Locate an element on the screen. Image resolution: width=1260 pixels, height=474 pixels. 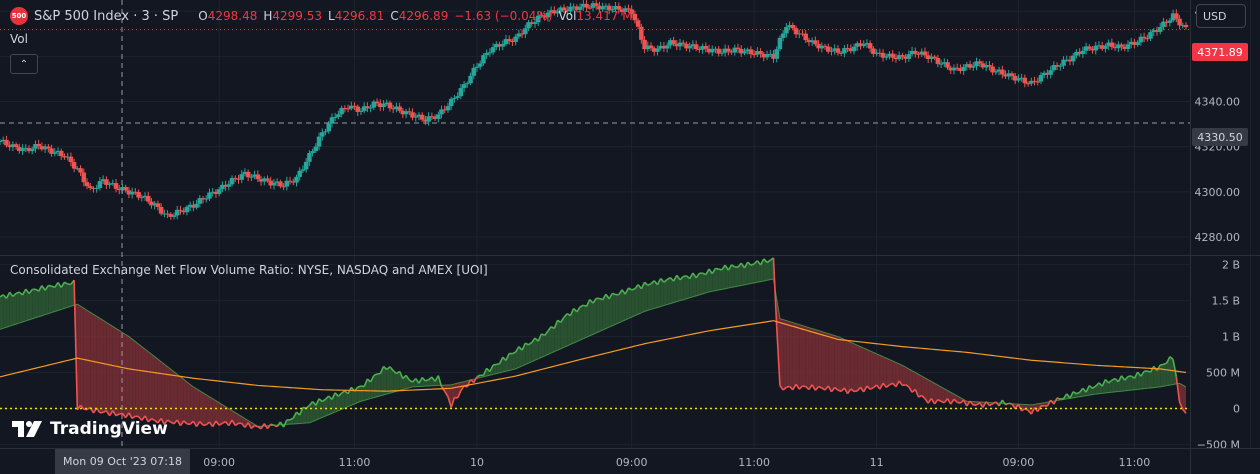
chevron-up-icon: ⌃ is located at coordinates (24, 64).